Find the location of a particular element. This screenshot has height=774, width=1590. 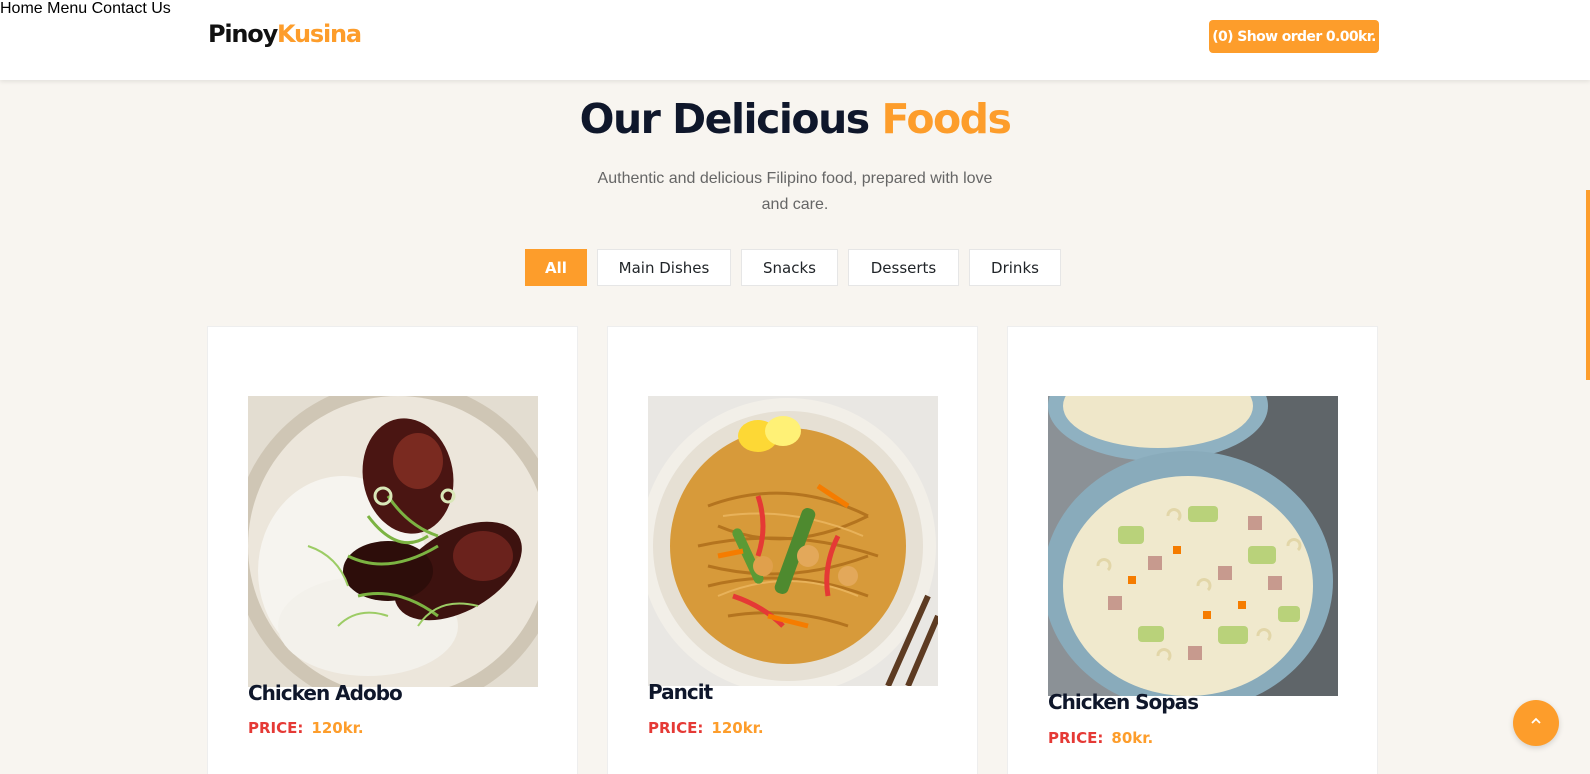

chevron-up-icon is located at coordinates (1536, 723).